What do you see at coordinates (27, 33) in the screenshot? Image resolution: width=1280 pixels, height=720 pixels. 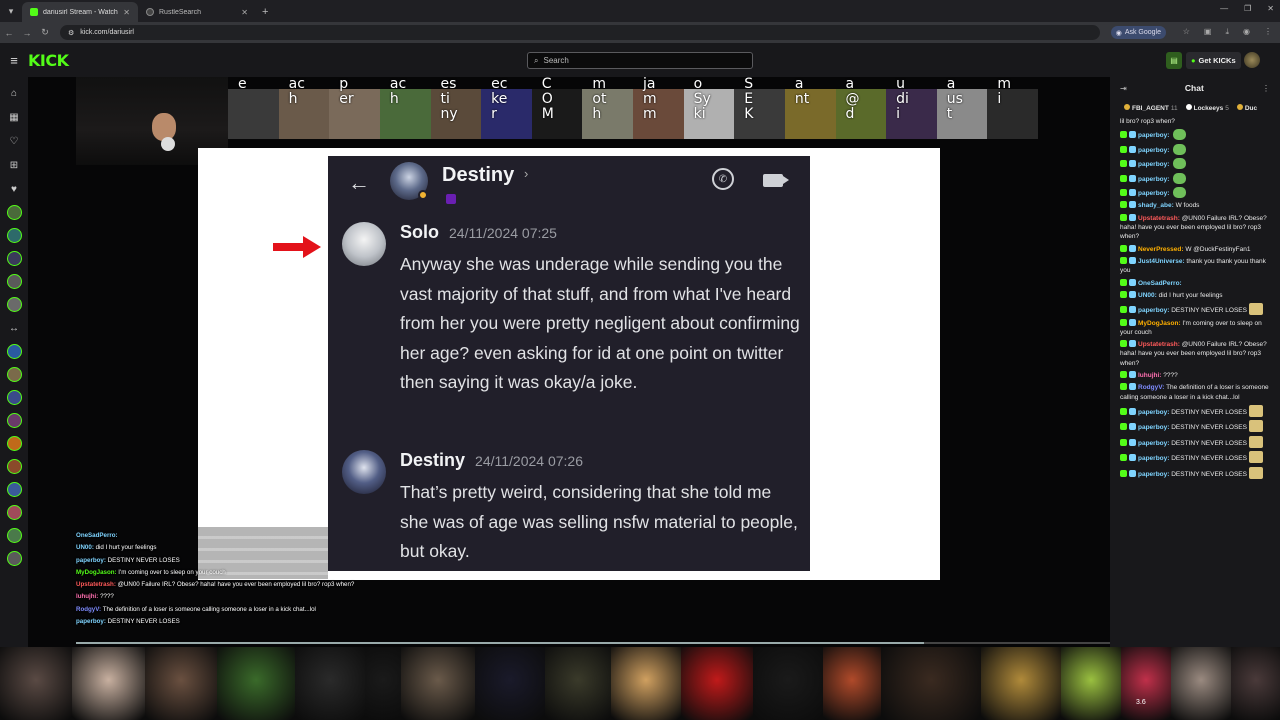 I see `forward-icon: →` at bounding box center [27, 33].